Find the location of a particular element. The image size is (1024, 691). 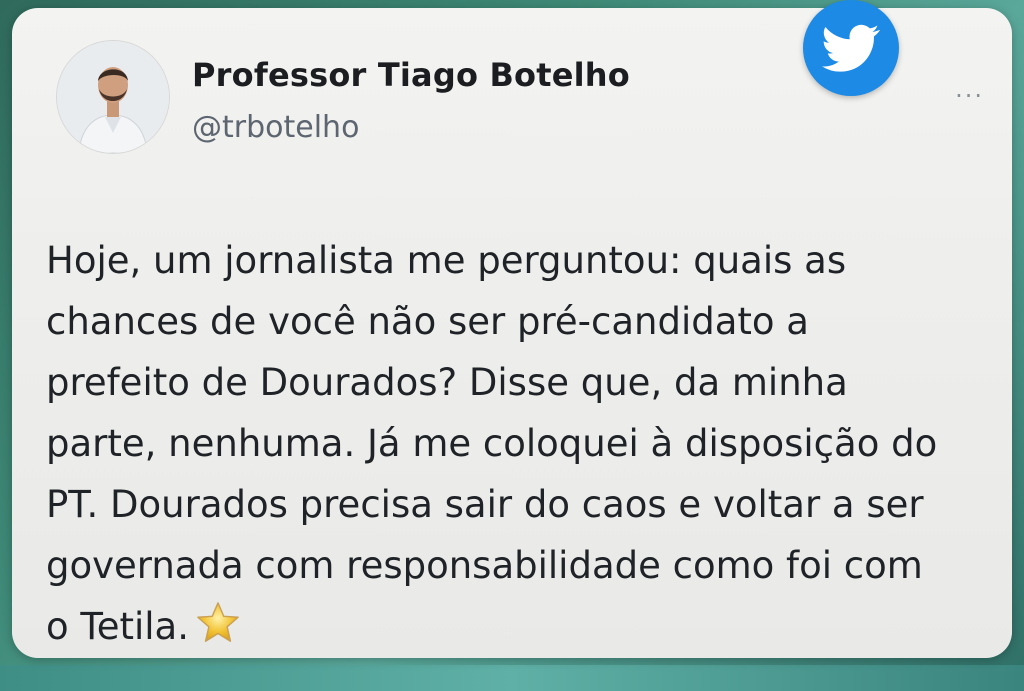

avatar-photo-icon is located at coordinates (113, 97).